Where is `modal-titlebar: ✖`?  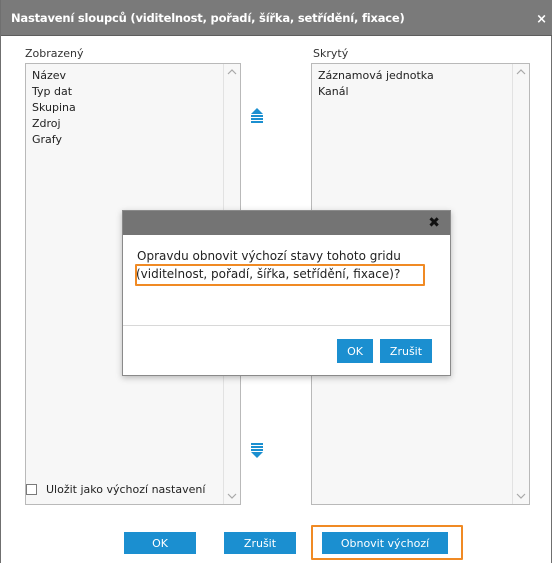 modal-titlebar: ✖ is located at coordinates (286, 223).